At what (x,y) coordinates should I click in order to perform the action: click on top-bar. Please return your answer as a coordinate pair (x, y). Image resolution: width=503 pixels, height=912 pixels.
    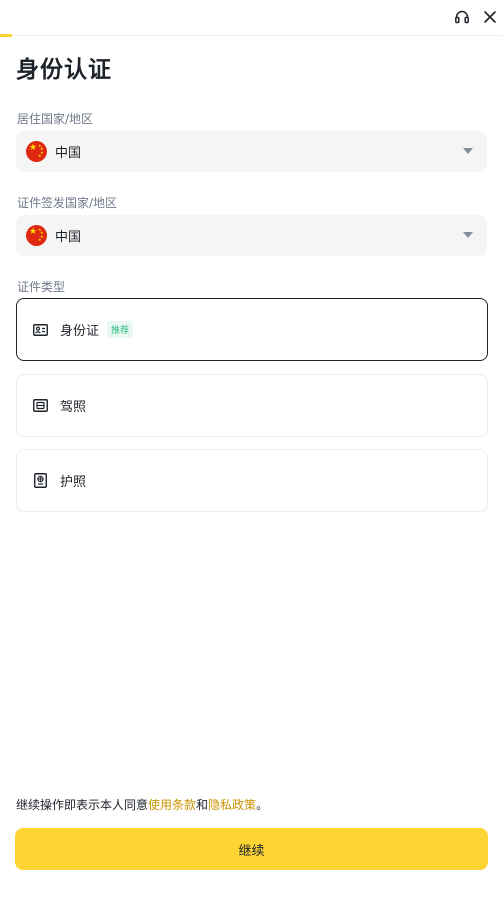
    Looking at the image, I should click on (251, 18).